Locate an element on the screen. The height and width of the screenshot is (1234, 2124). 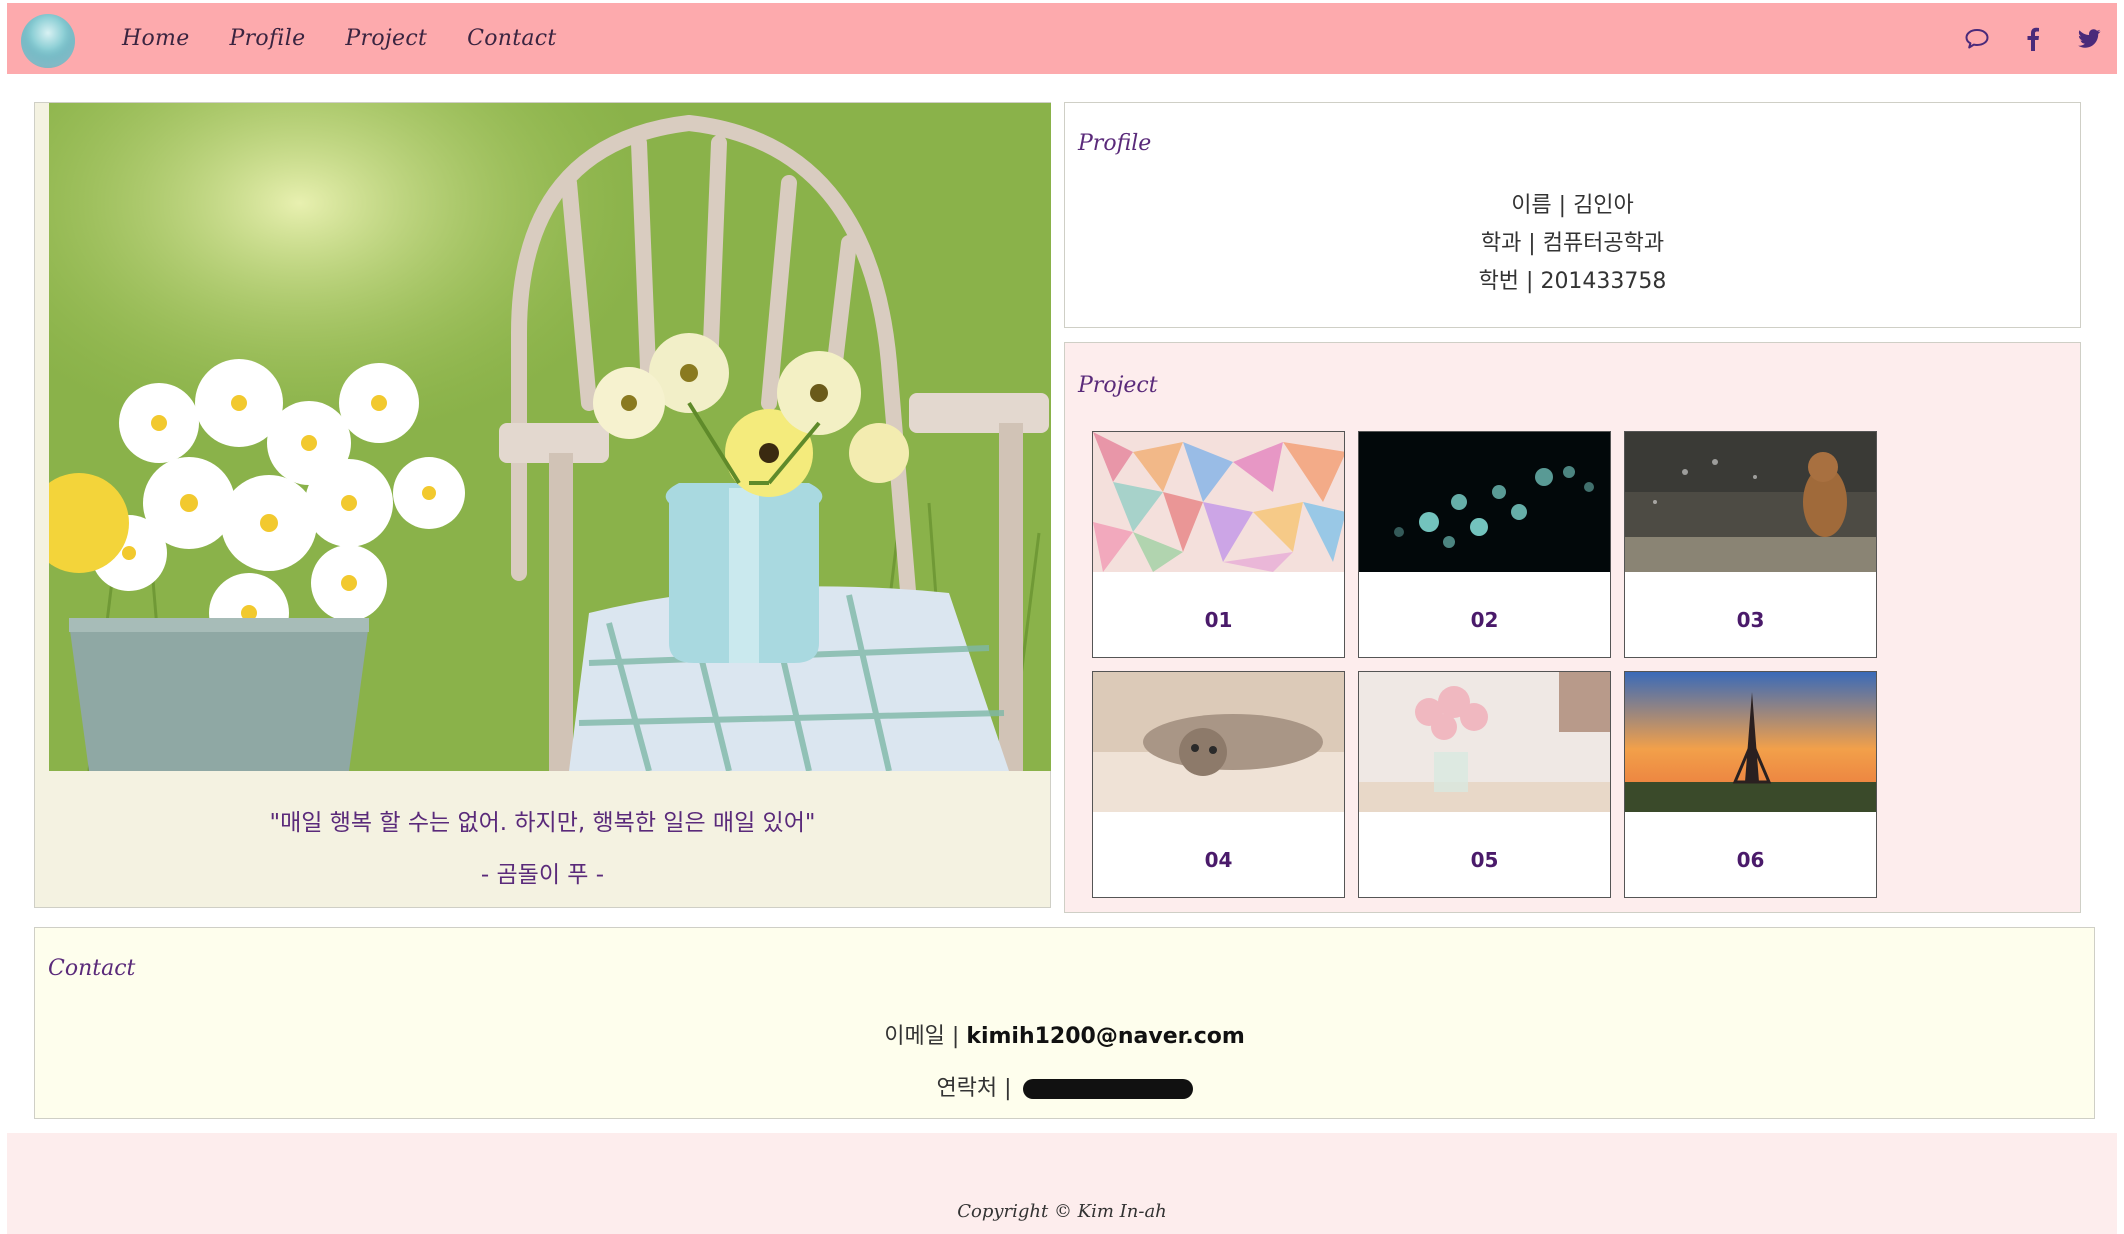
profile-student-id-line: 학번 | 201433758 is located at coordinates (1572, 281).